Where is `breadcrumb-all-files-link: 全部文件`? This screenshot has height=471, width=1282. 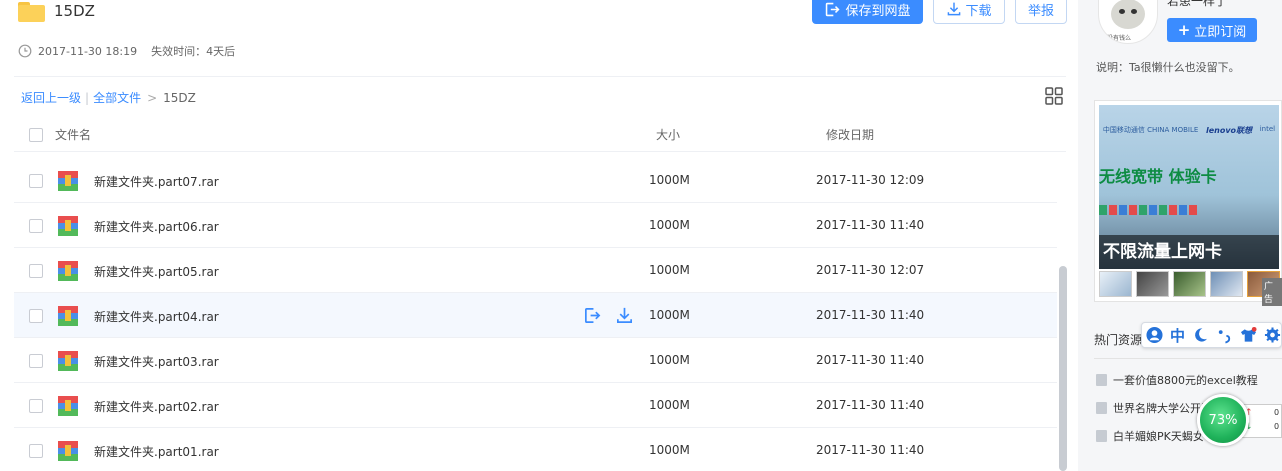 breadcrumb-all-files-link: 全部文件 is located at coordinates (117, 97).